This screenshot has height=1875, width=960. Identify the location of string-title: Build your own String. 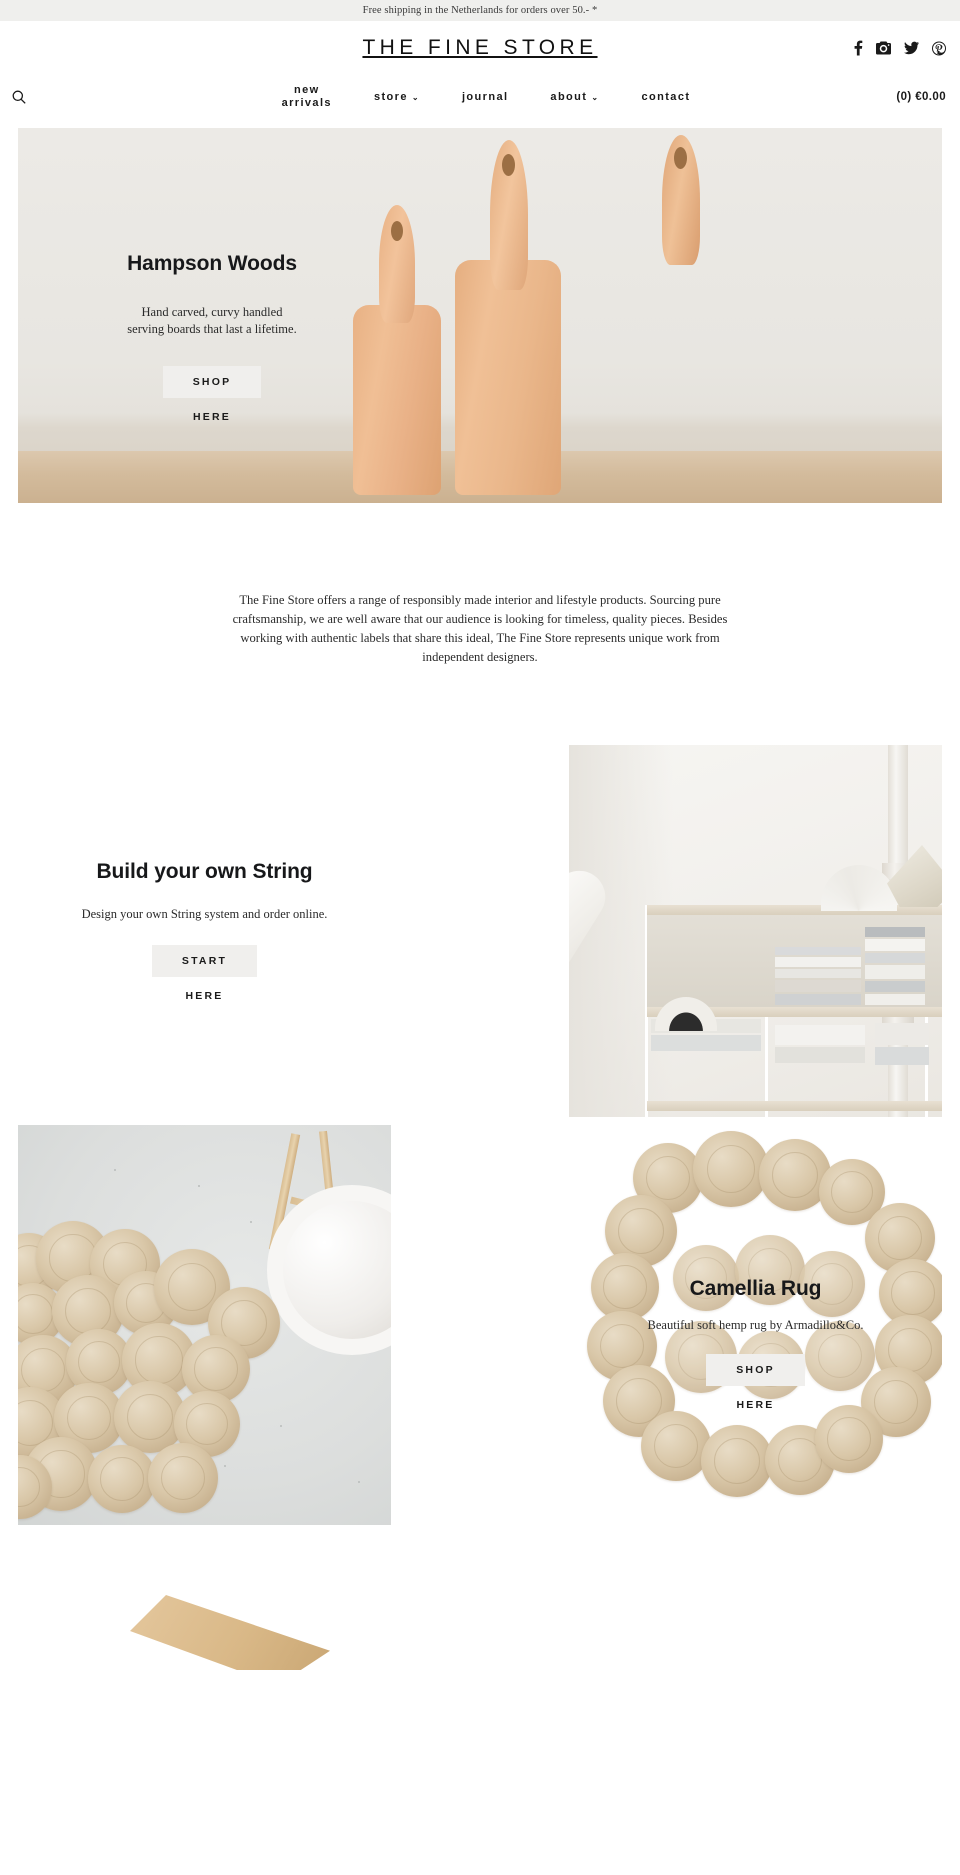
(204, 871).